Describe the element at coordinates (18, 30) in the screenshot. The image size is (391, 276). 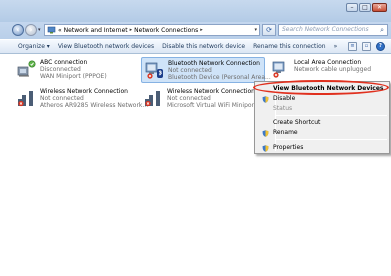
I see `back-button: ‹` at that location.